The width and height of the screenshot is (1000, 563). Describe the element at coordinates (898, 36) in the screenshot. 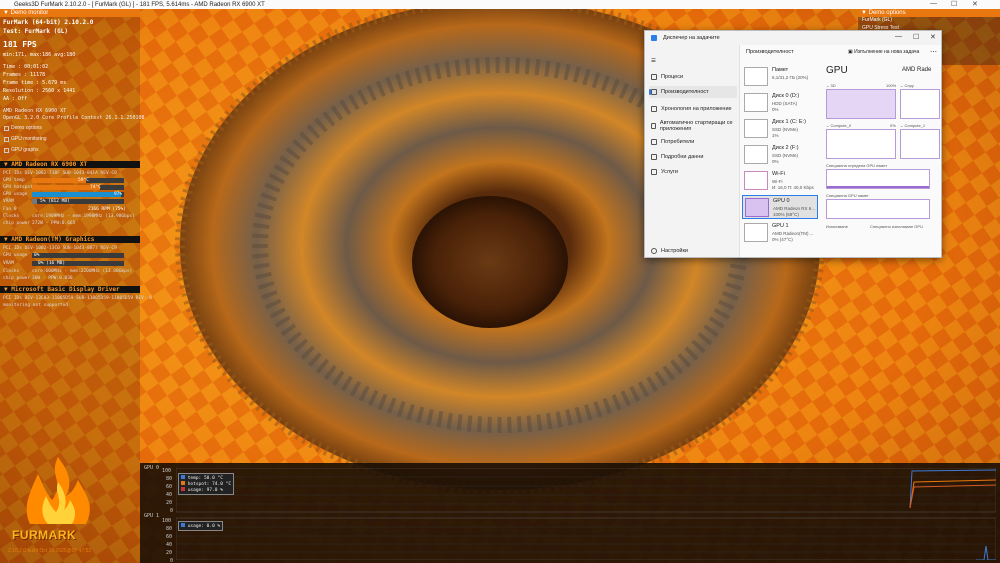

I see `tm-minimize-button: —` at that location.